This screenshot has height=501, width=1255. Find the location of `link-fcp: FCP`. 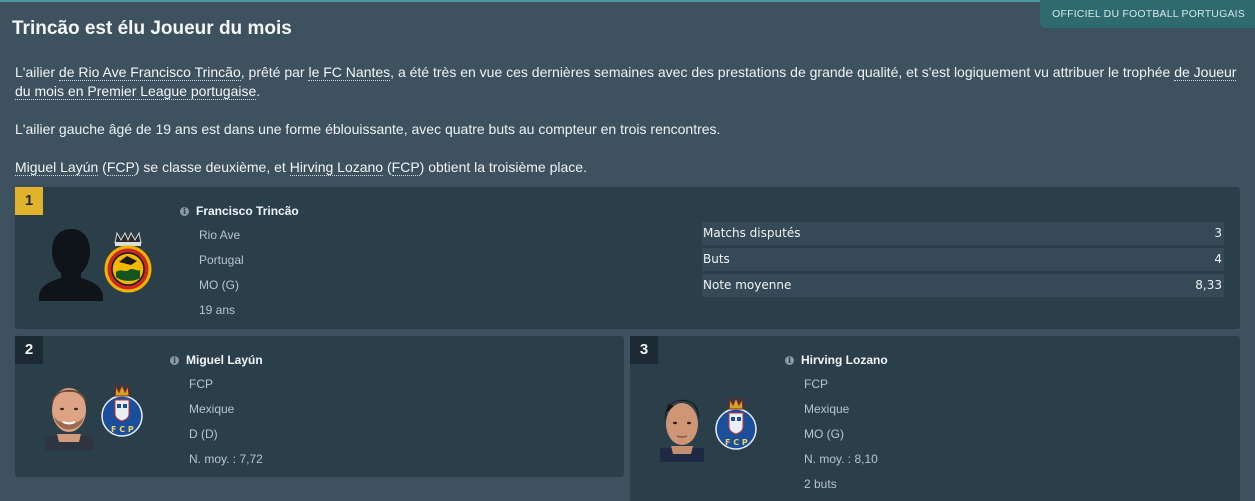

link-fcp: FCP is located at coordinates (120, 167).